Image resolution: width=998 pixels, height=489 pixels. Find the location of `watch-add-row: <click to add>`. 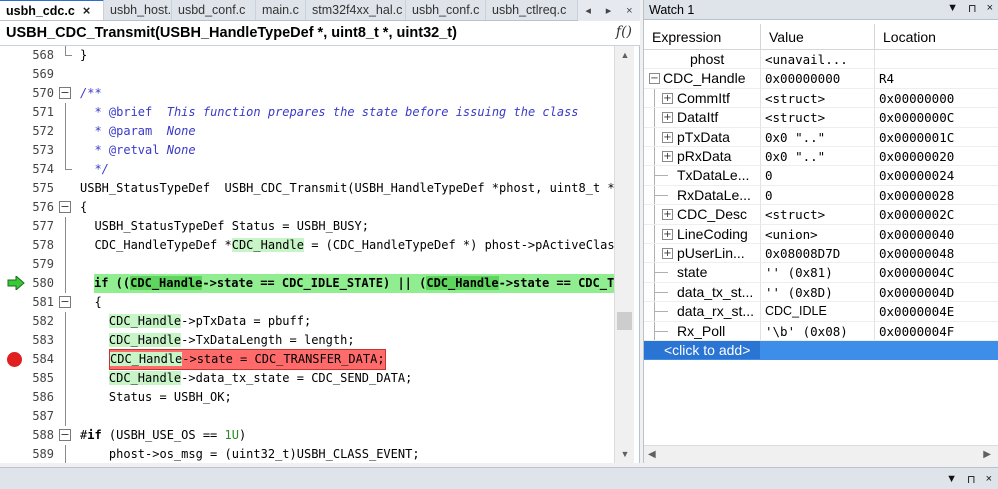

watch-add-row: <click to add> is located at coordinates (821, 351).